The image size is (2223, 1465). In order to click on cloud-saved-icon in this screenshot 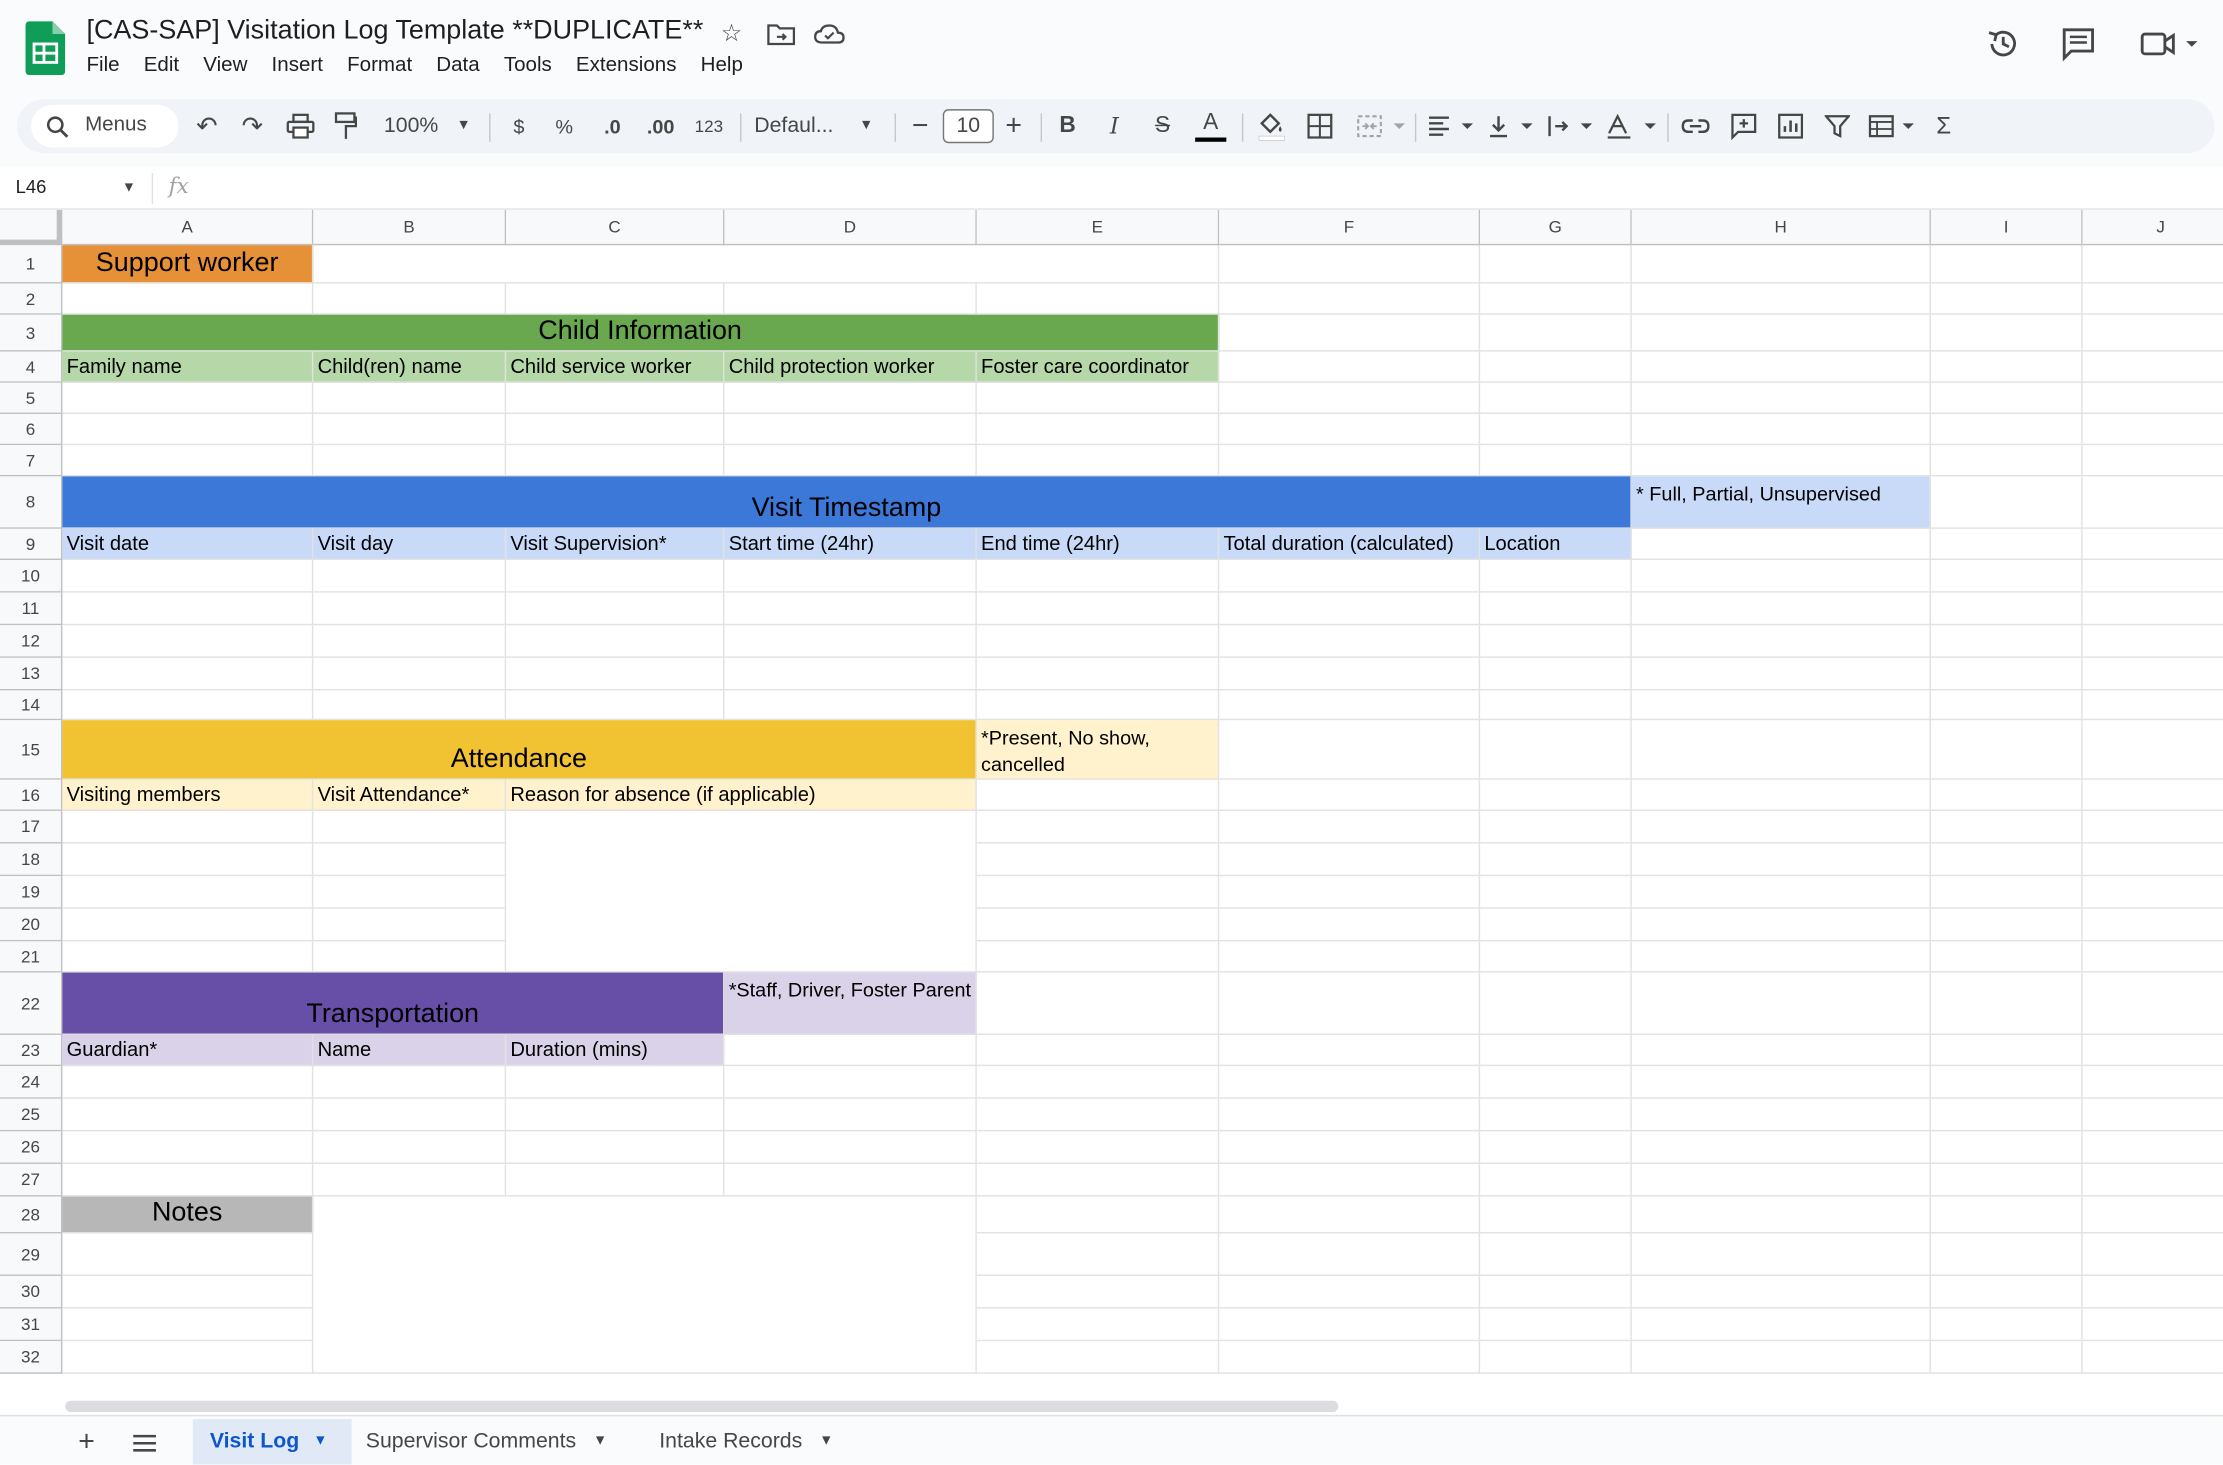, I will do `click(829, 34)`.